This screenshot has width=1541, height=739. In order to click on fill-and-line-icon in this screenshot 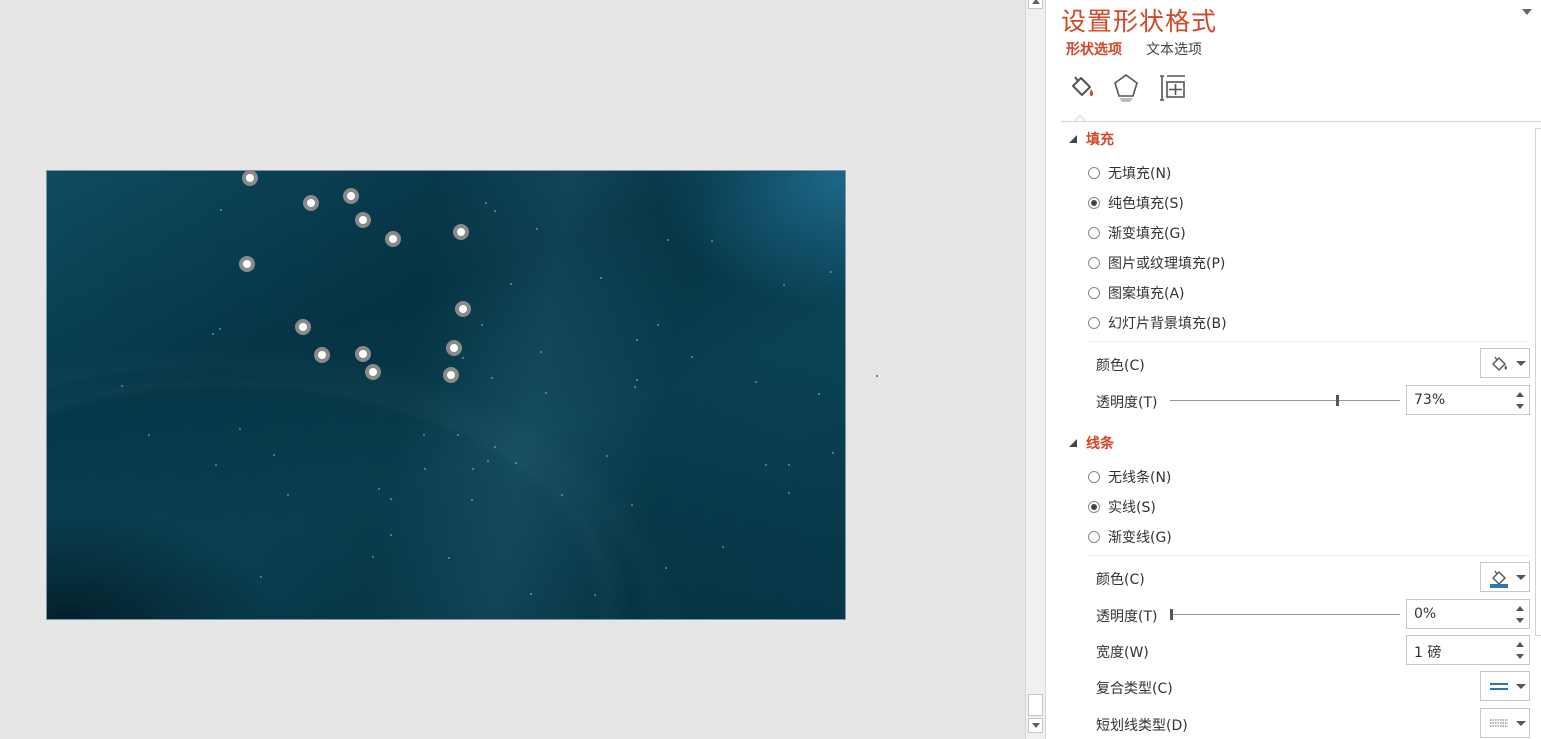, I will do `click(1081, 88)`.